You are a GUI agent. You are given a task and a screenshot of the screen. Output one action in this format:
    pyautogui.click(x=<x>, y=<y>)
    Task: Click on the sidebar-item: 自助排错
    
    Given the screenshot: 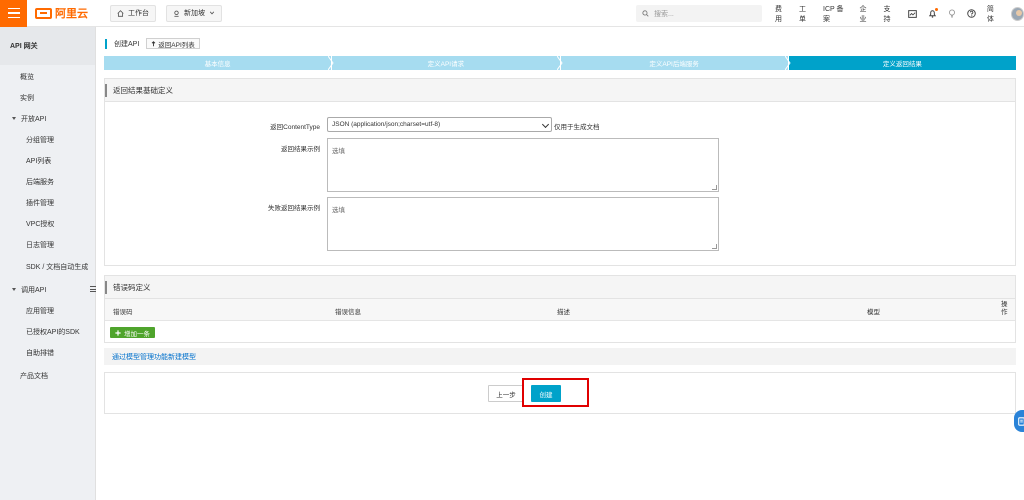 What is the action you would take?
    pyautogui.click(x=48, y=352)
    